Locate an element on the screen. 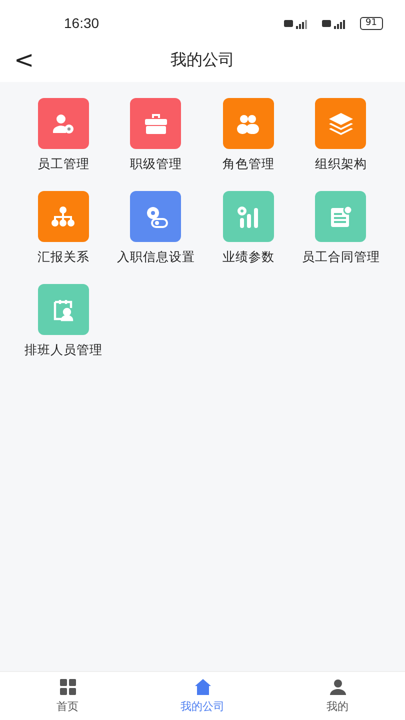 This screenshot has height=720, width=405. app-label: 员工管理 is located at coordinates (63, 164).